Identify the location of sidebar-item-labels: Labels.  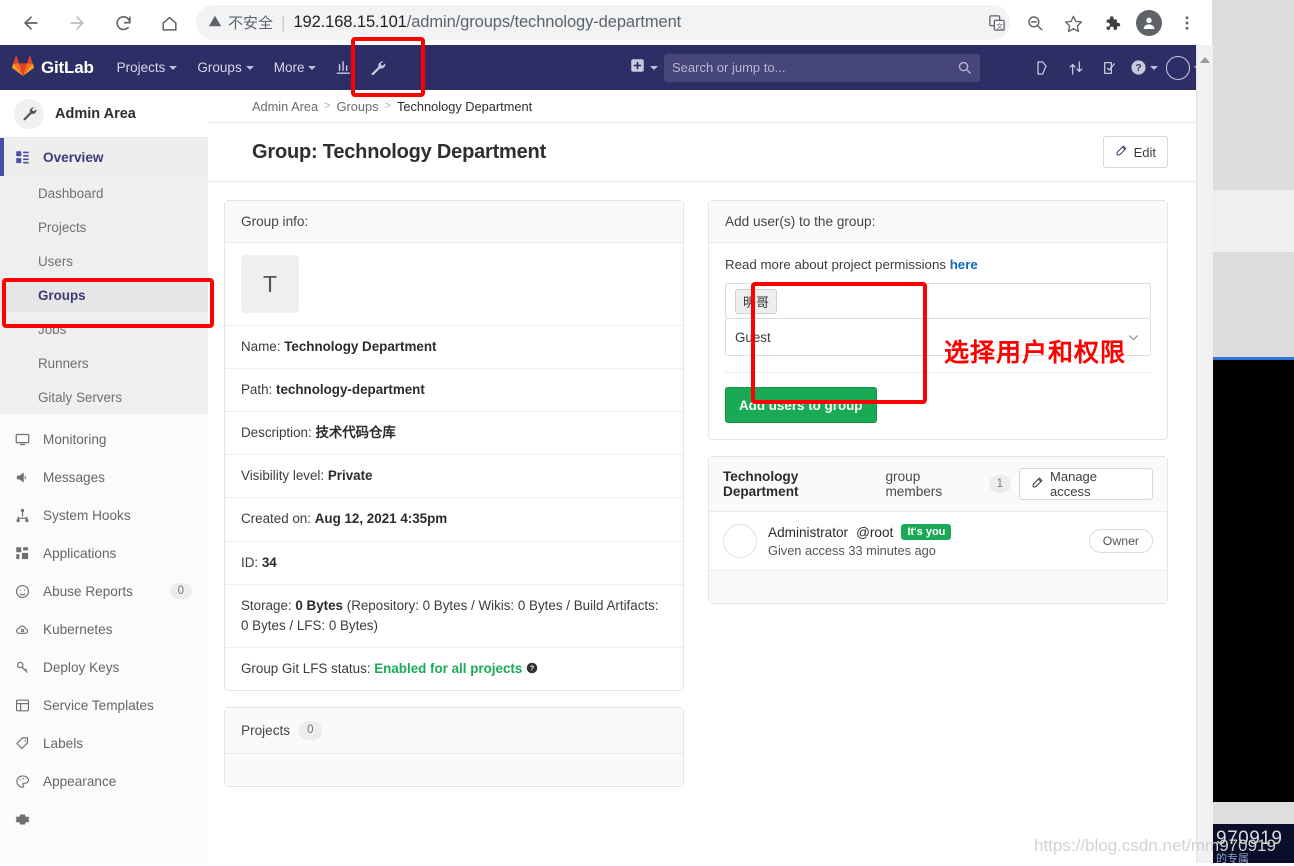
(104, 743).